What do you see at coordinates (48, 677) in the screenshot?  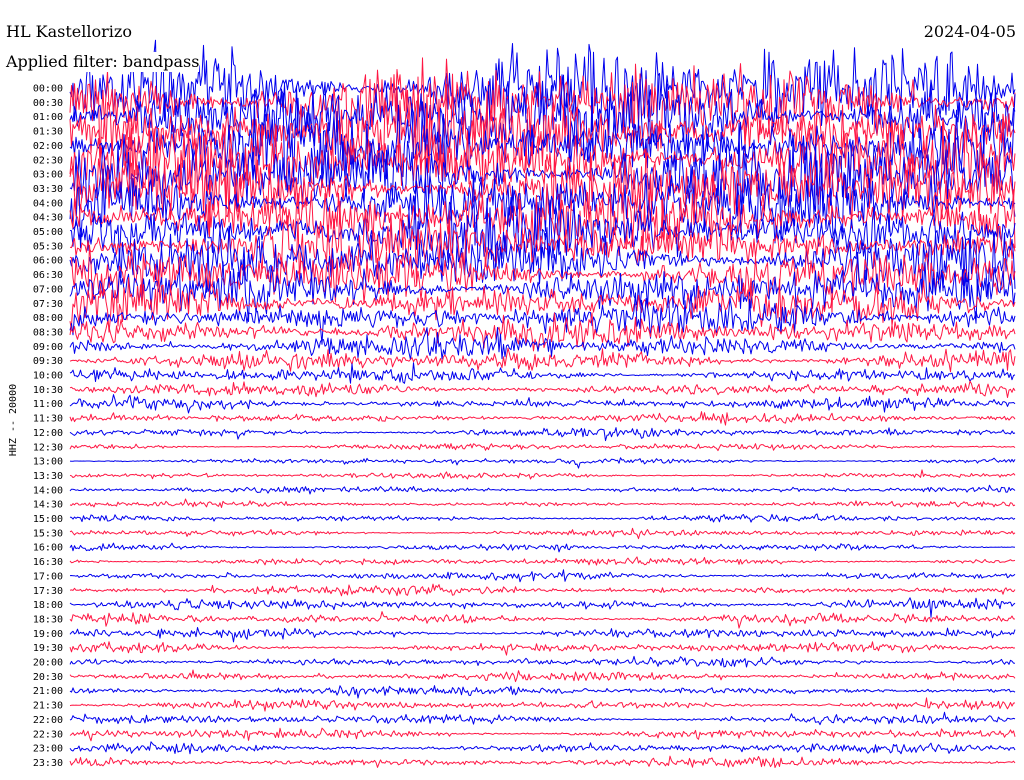 I see `tick-label-2030: 20:30` at bounding box center [48, 677].